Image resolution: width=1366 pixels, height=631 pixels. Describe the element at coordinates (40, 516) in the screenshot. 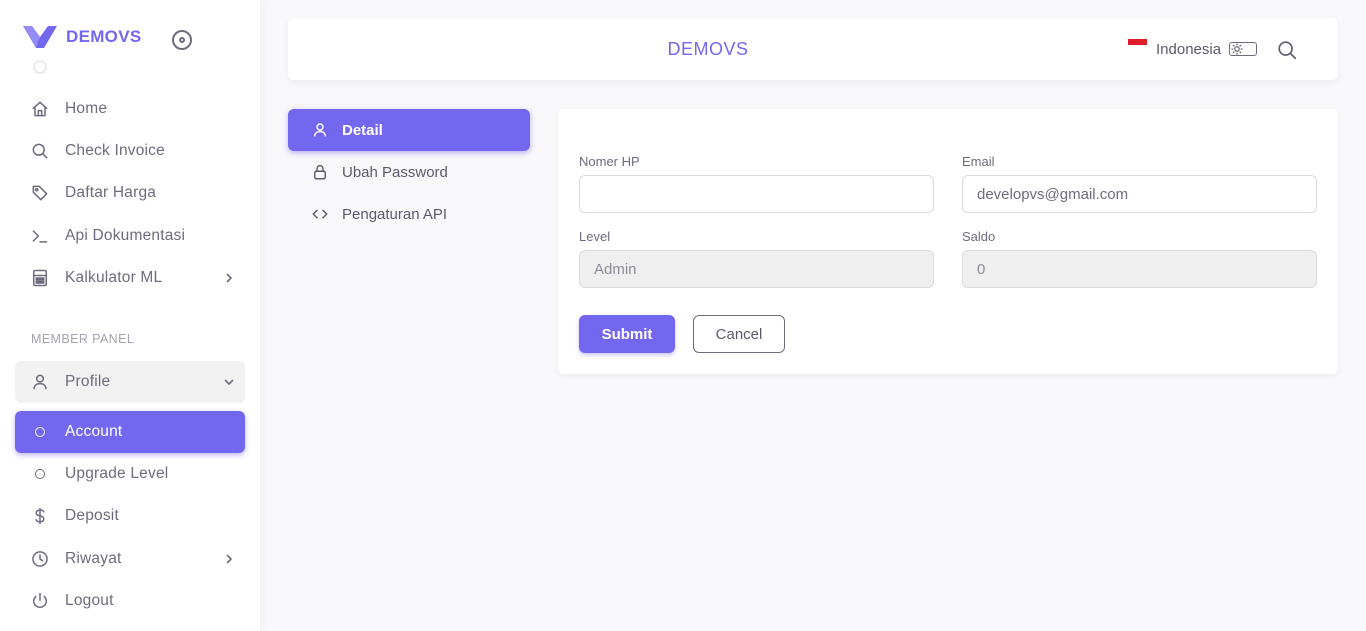

I see `dollar-icon` at that location.